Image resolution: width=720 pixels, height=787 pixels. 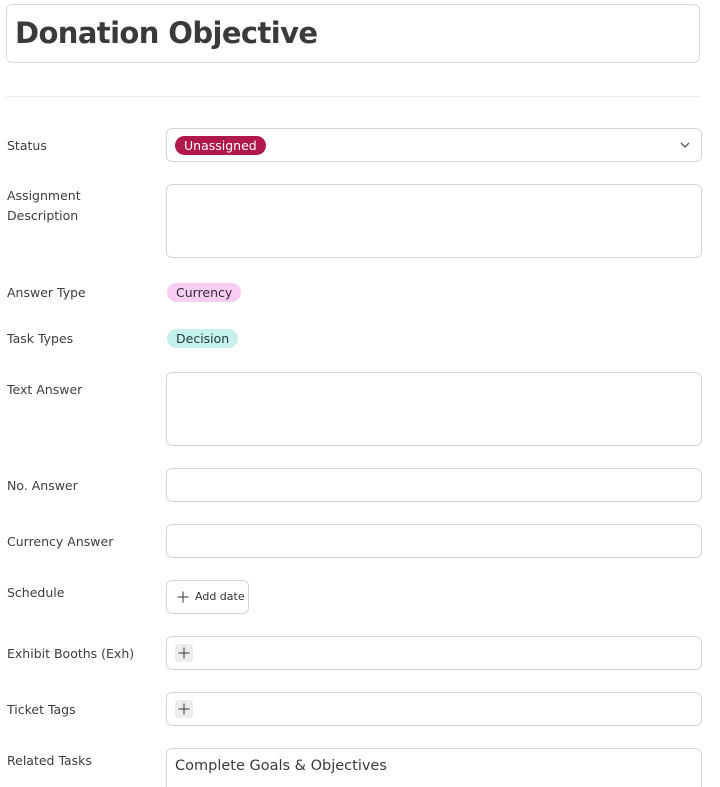 I want to click on add-date-button: Add date, so click(x=207, y=597).